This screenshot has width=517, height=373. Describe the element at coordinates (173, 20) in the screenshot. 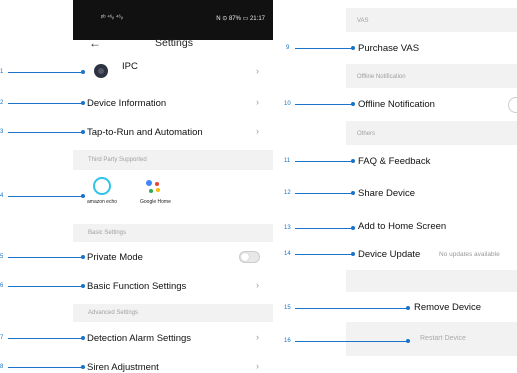

I see `status-bar: ᵖᵇ ⁴⁶ᵢₗ ⁴⁶ᵢₗ N ⊙ 87% ▭ 21:17` at that location.